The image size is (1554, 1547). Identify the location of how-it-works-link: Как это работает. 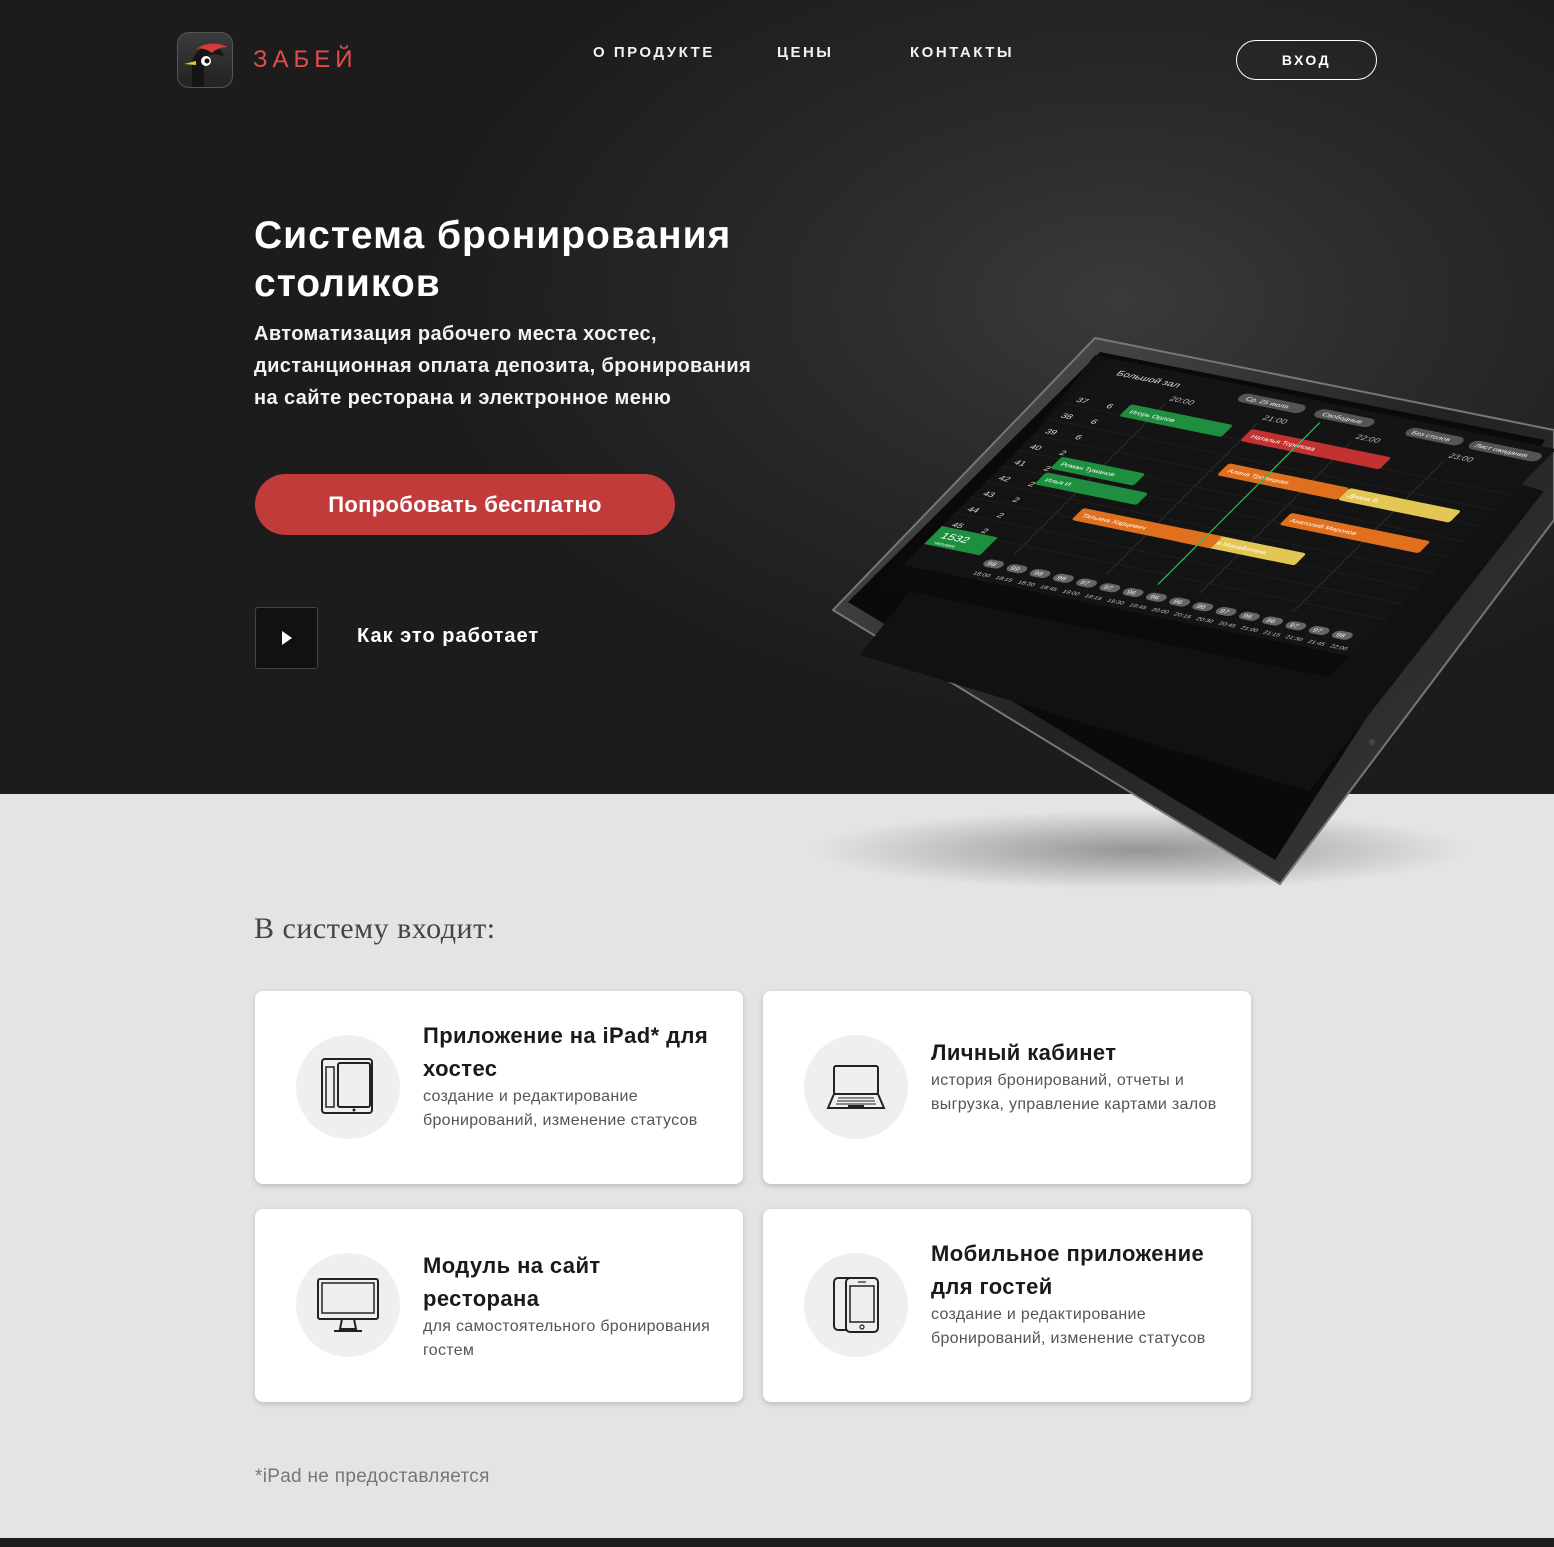
(448, 636).